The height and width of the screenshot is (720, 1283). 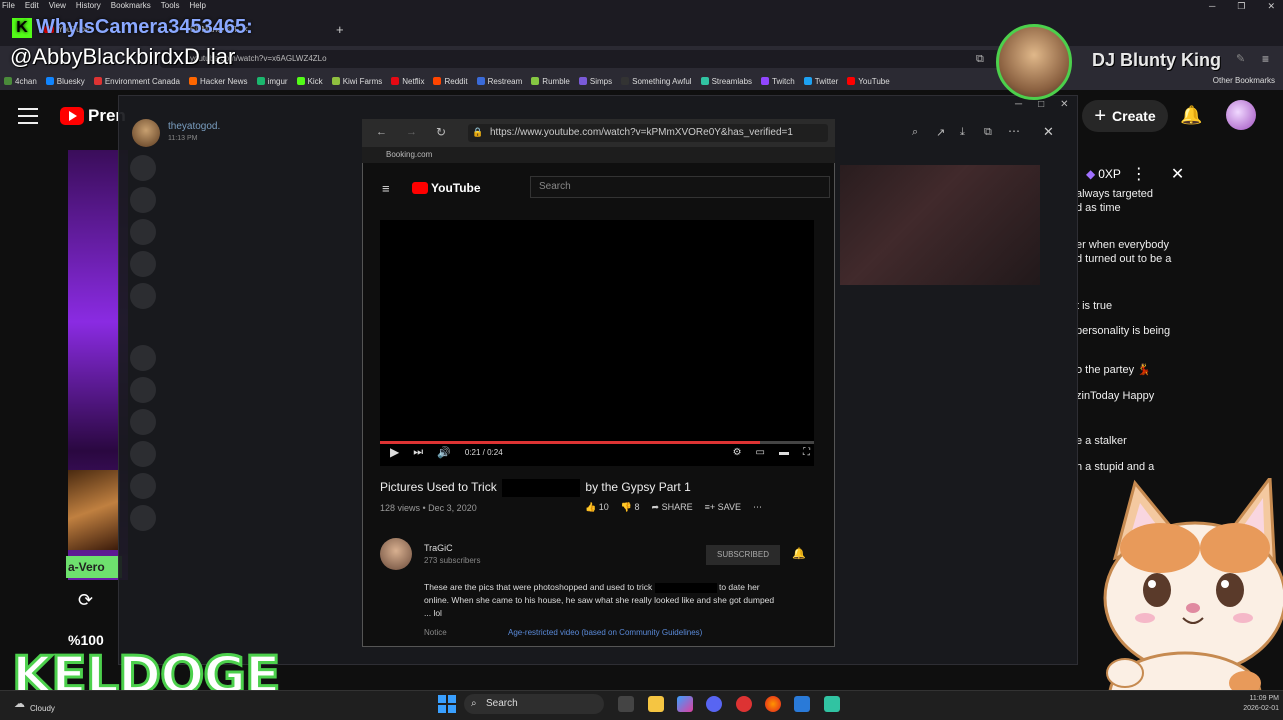 What do you see at coordinates (940, 132) in the screenshot?
I see `share-arrow-icon: ↗` at bounding box center [940, 132].